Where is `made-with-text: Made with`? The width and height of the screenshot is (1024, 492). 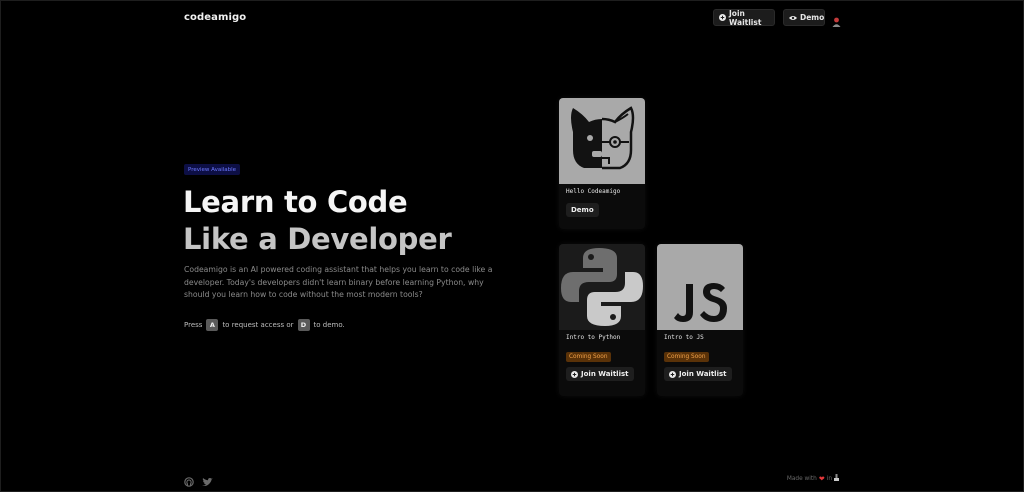
made-with-text: Made with is located at coordinates (801, 478).